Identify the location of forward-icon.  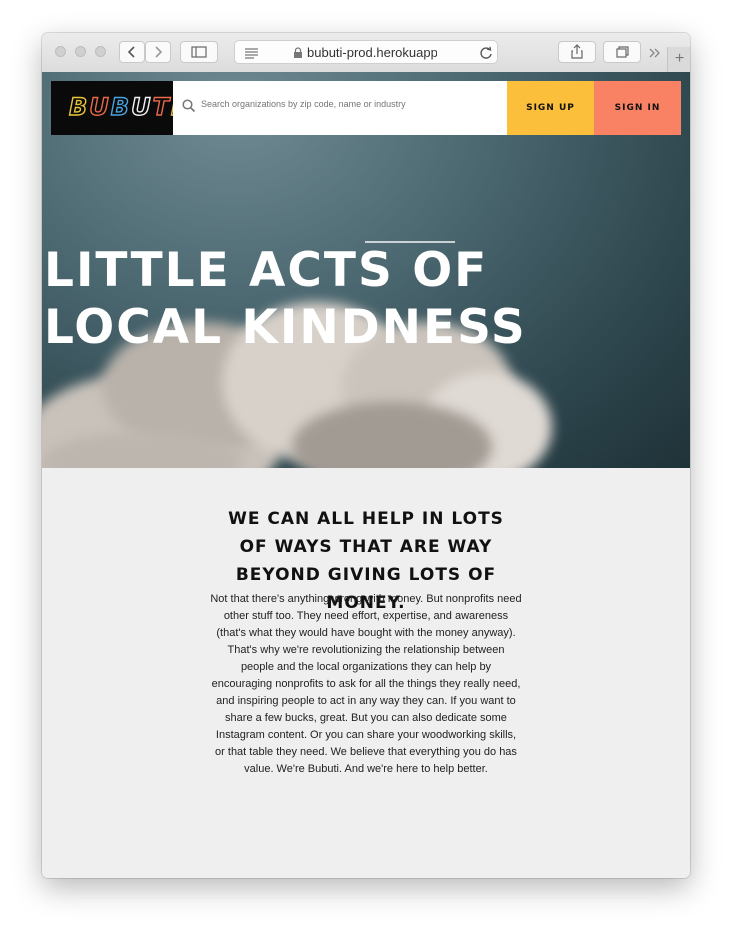
(159, 52).